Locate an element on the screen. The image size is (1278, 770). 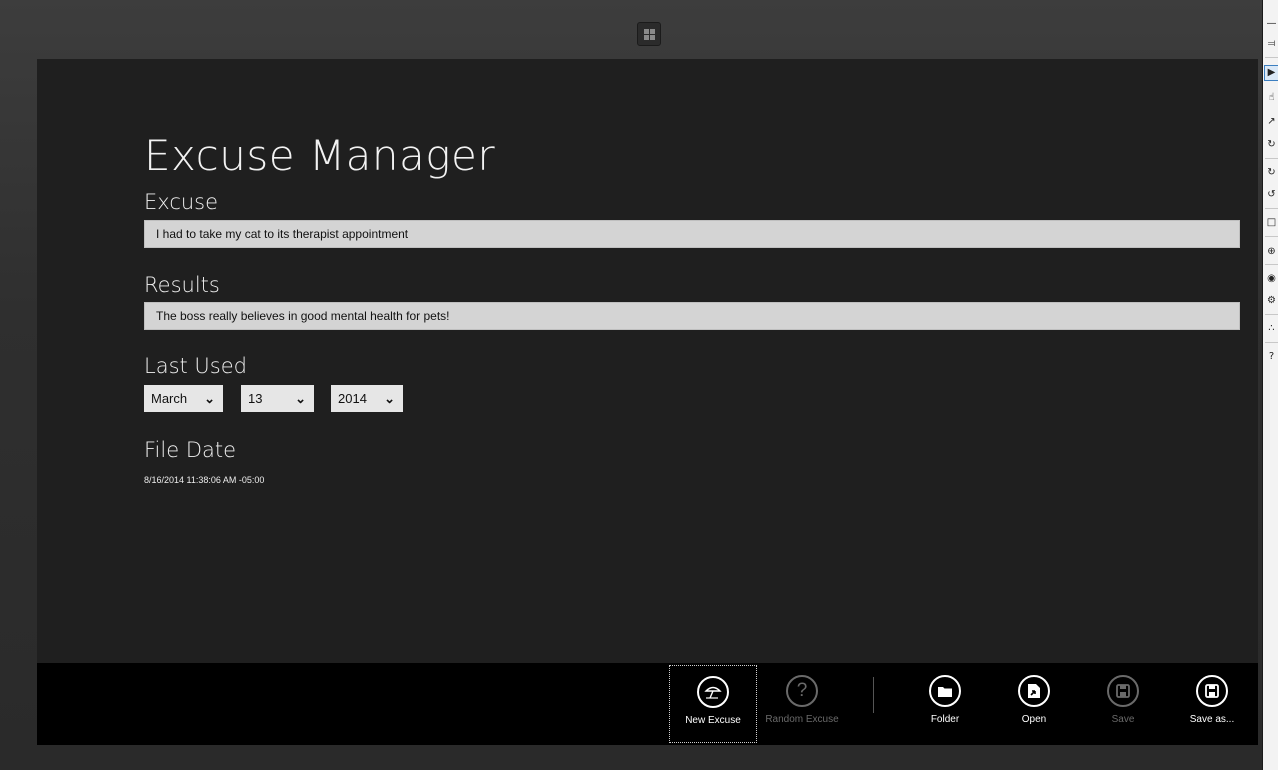
screenshot-settings-icon: ⚙ is located at coordinates (1271, 301).